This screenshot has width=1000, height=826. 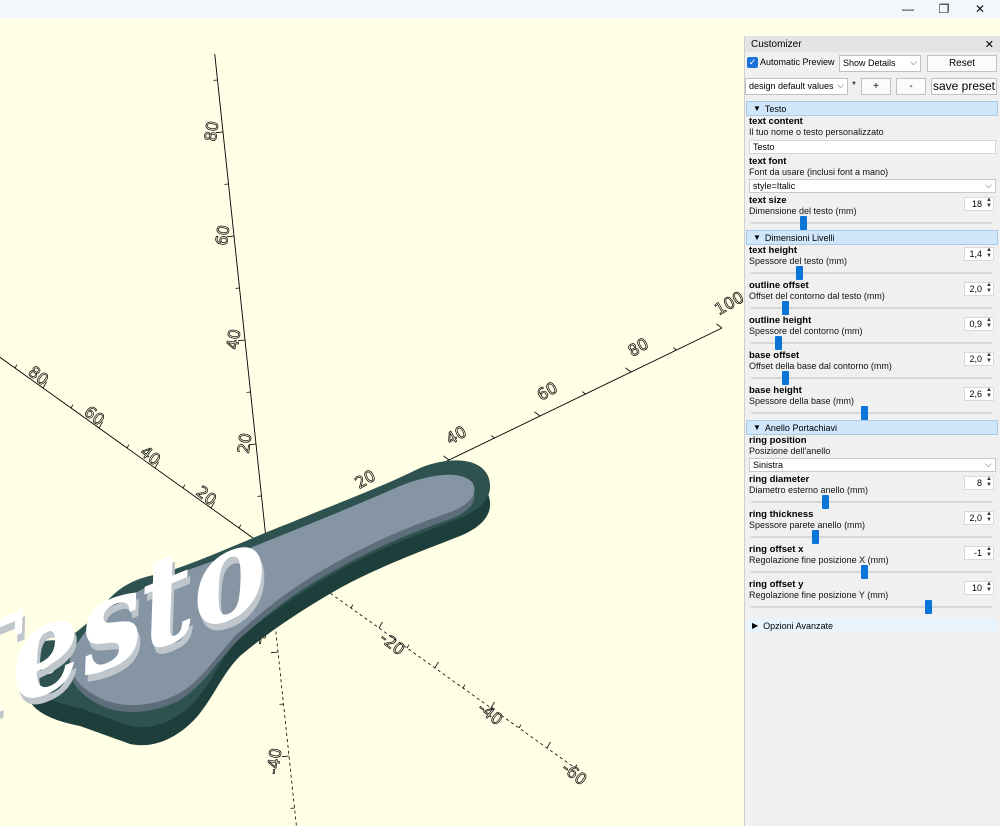 I want to click on automatic-preview-checkbox: ✓, so click(x=752, y=62).